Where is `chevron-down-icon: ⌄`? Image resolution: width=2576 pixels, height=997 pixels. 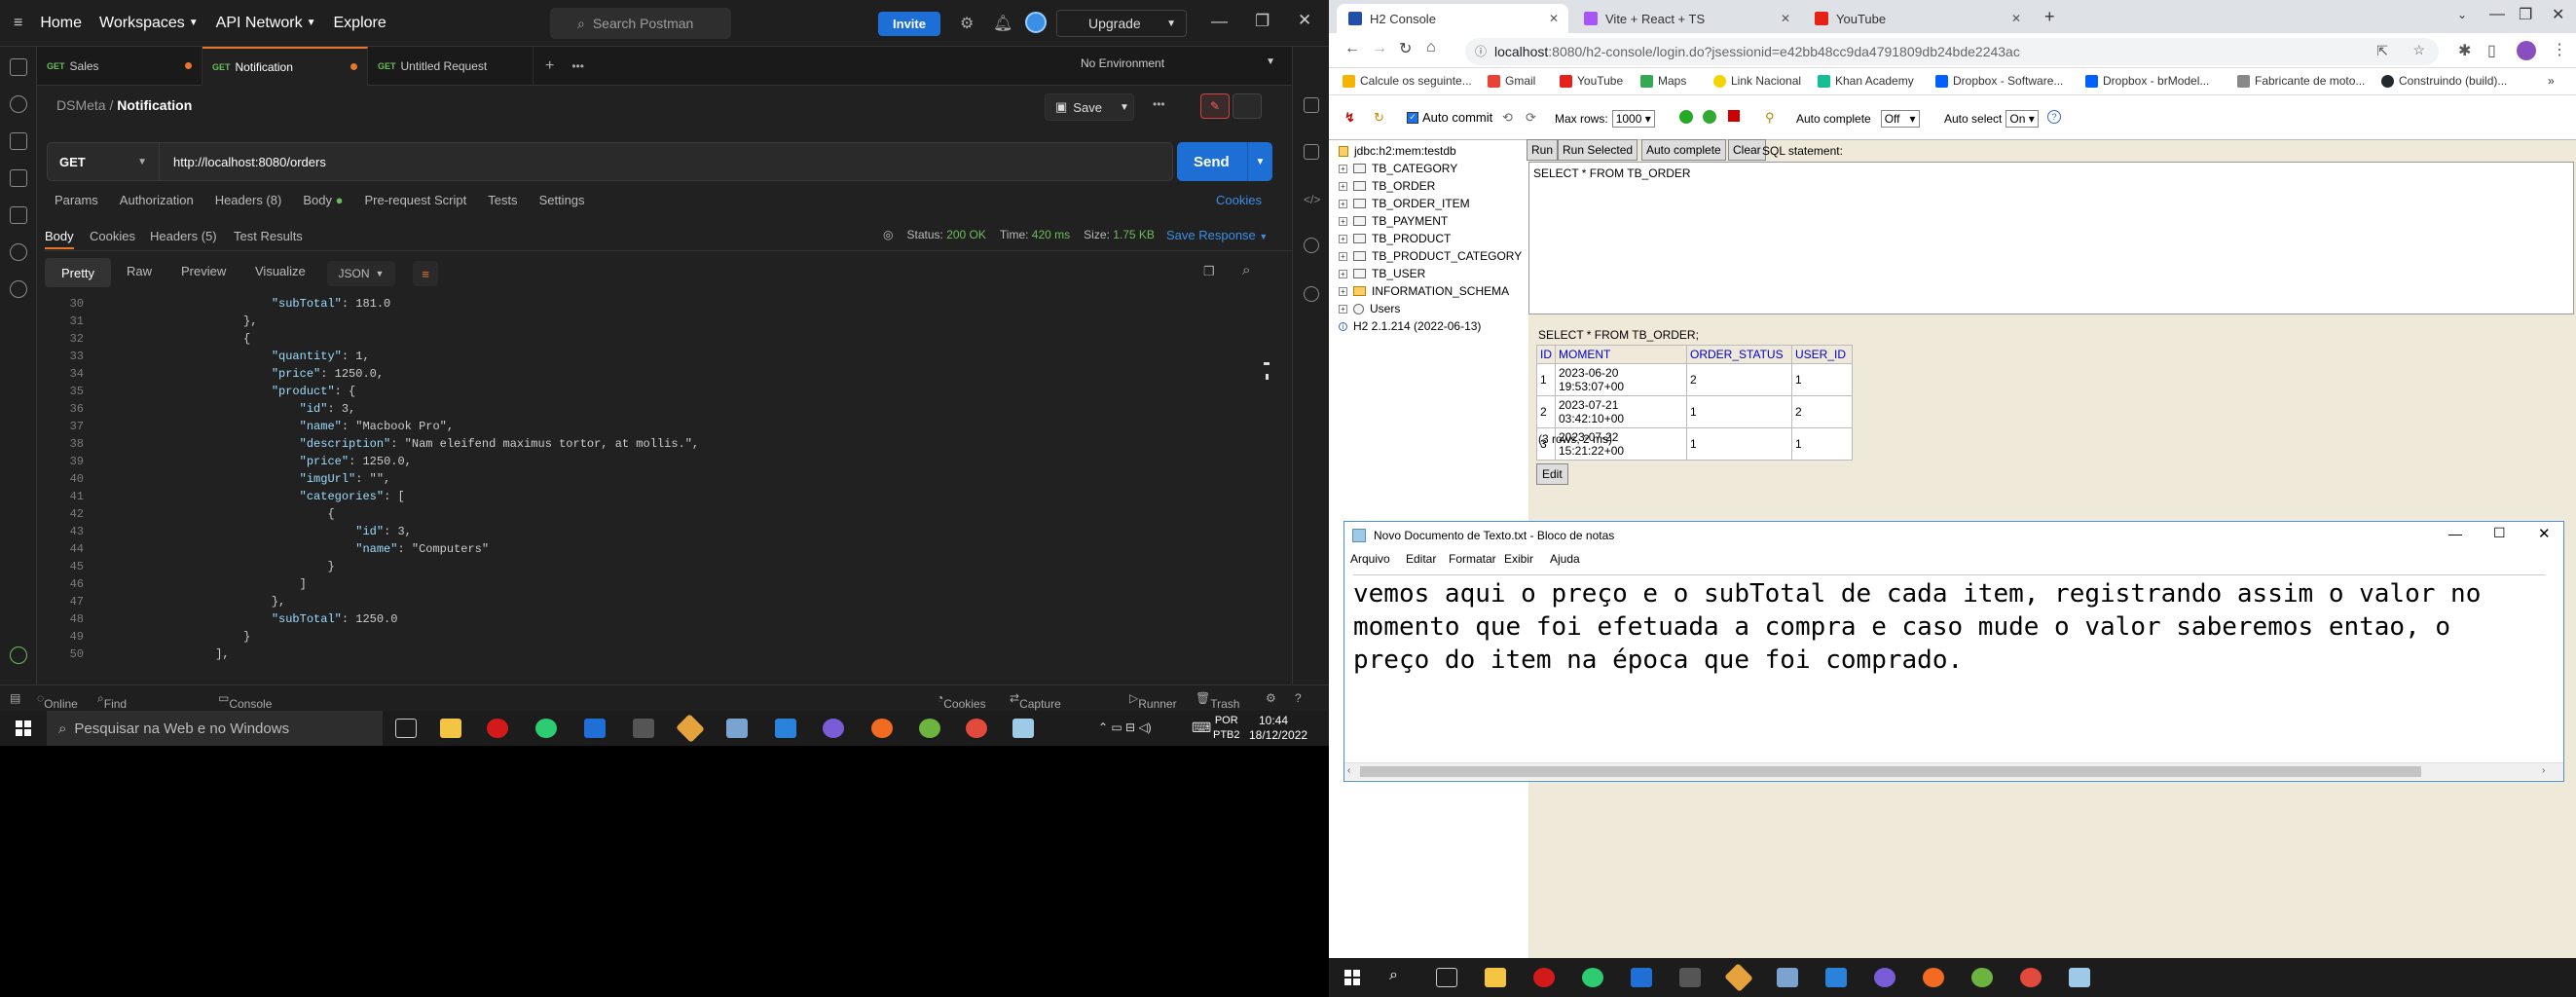 chevron-down-icon: ⌄ is located at coordinates (2462, 14).